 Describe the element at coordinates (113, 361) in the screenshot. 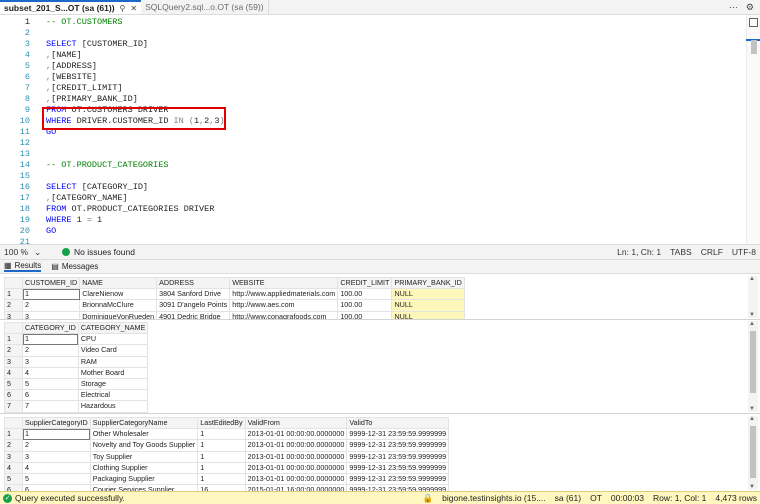

I see `table-cell: RAM` at that location.